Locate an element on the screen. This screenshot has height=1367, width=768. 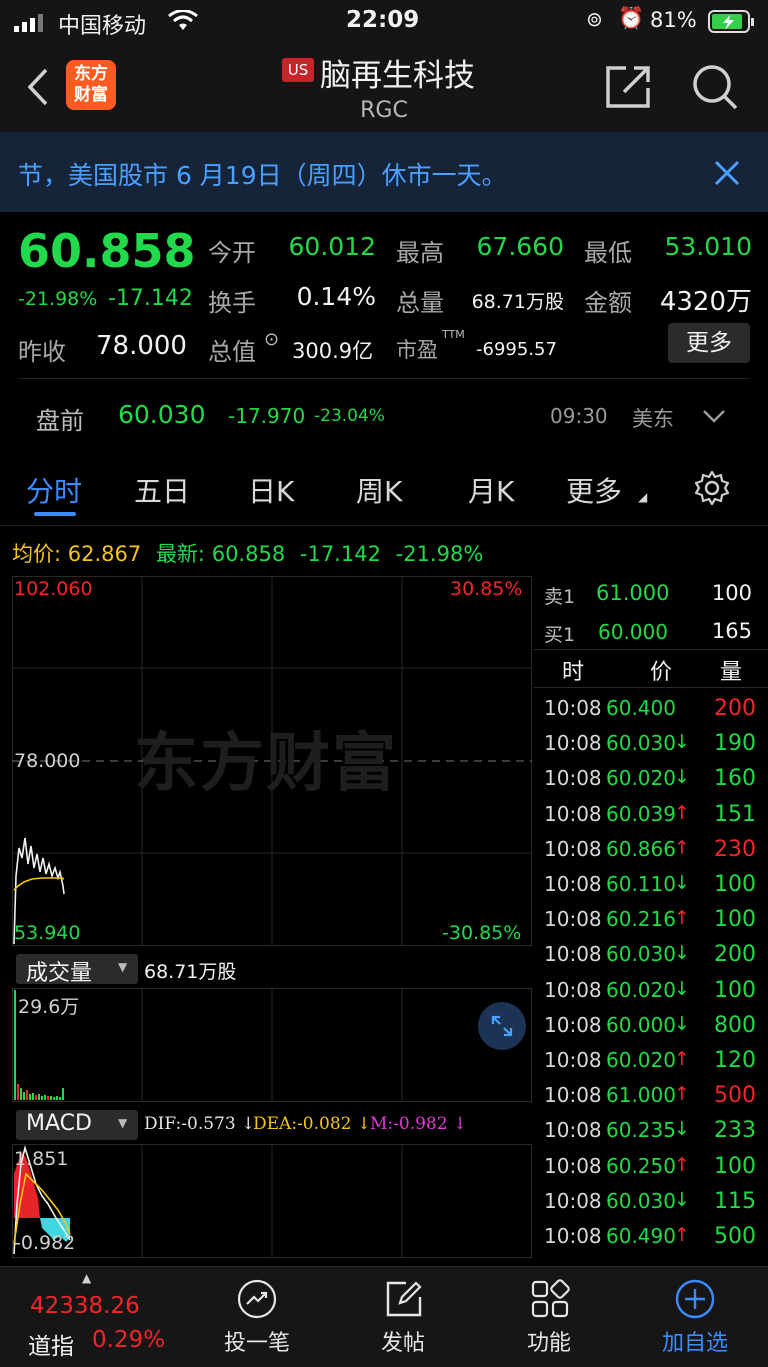
close-icon is located at coordinates (727, 173).